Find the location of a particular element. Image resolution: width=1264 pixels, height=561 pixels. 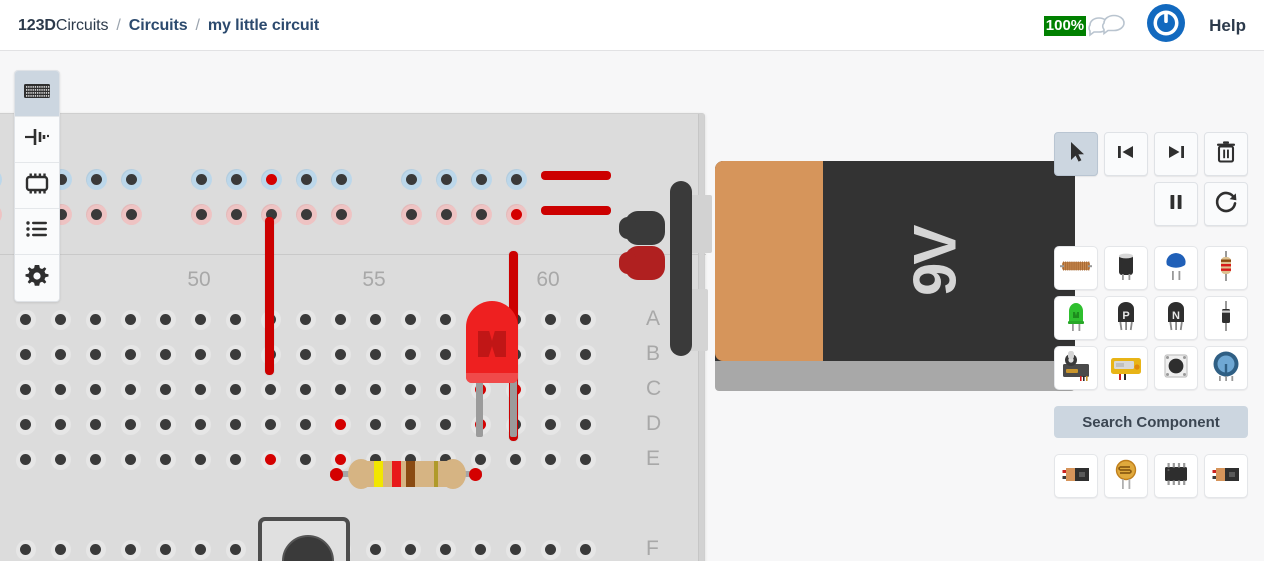

palette-item-diode is located at coordinates (1226, 318).